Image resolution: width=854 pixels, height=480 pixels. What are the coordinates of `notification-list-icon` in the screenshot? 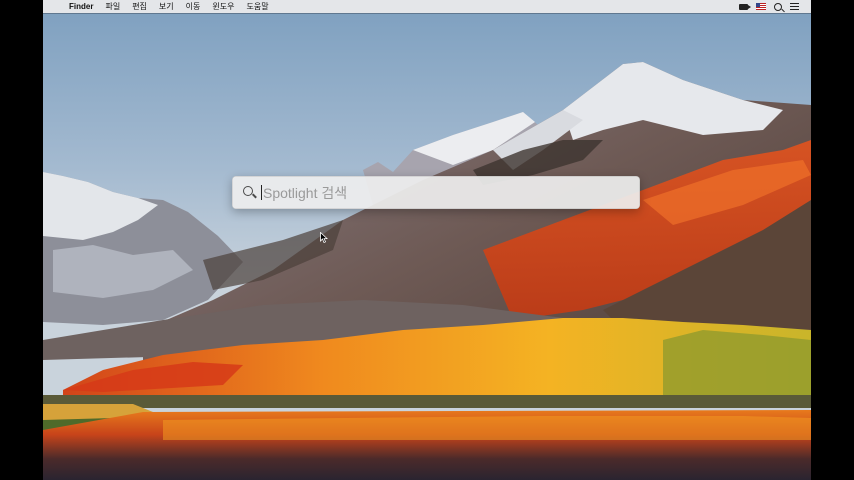 It's located at (794, 6).